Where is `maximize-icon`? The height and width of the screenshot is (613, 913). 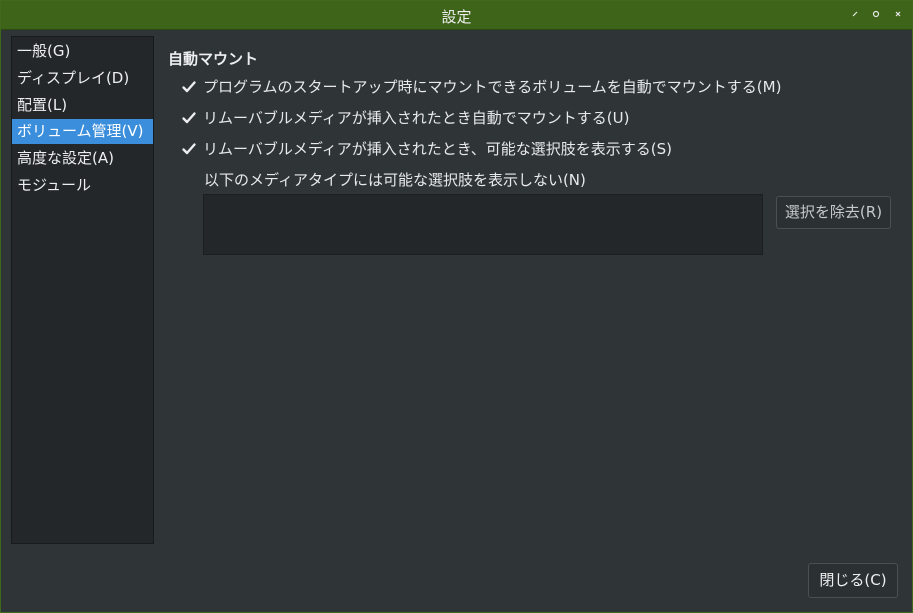
maximize-icon is located at coordinates (876, 14).